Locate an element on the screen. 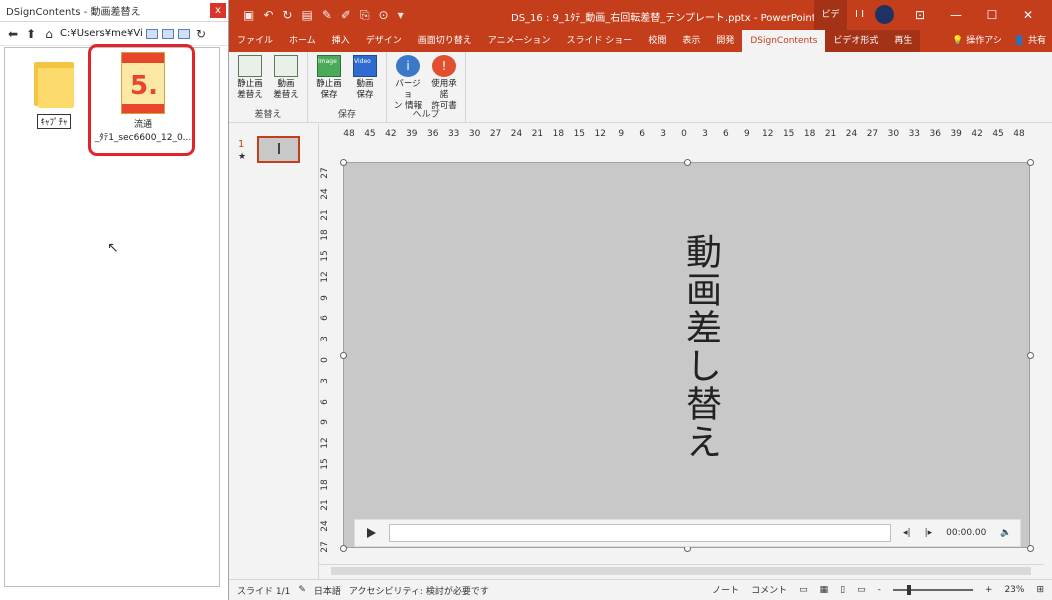 The width and height of the screenshot is (1052, 600). up-arrow-icon: ⬆ is located at coordinates (31, 34).